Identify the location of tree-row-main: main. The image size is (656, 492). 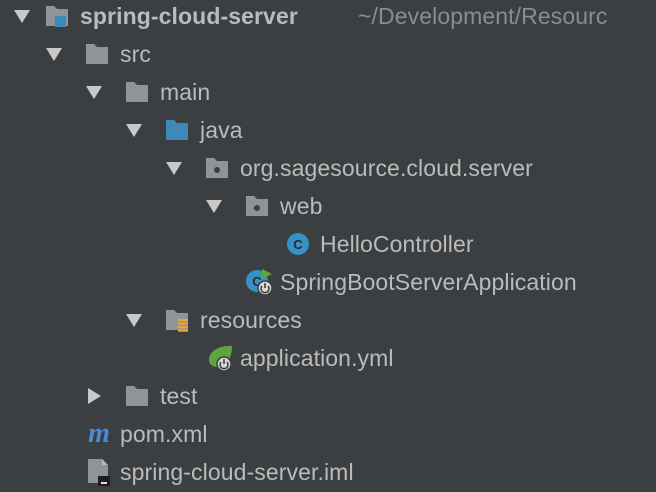
(328, 92).